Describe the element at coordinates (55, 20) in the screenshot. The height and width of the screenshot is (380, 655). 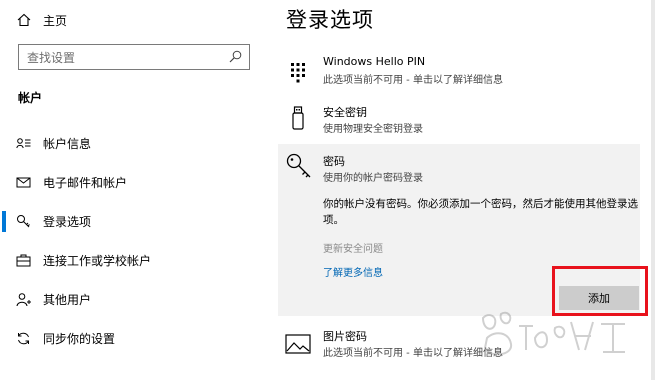
I see `home-label: 主页` at that location.